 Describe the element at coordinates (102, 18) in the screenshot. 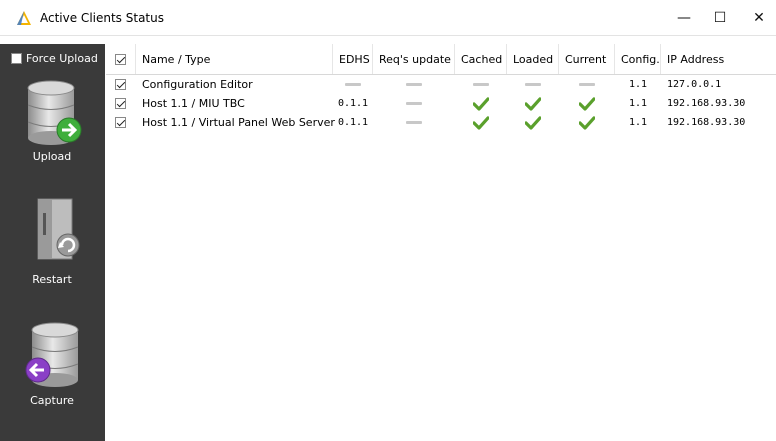

I see `window-title: Active Clients Status` at that location.